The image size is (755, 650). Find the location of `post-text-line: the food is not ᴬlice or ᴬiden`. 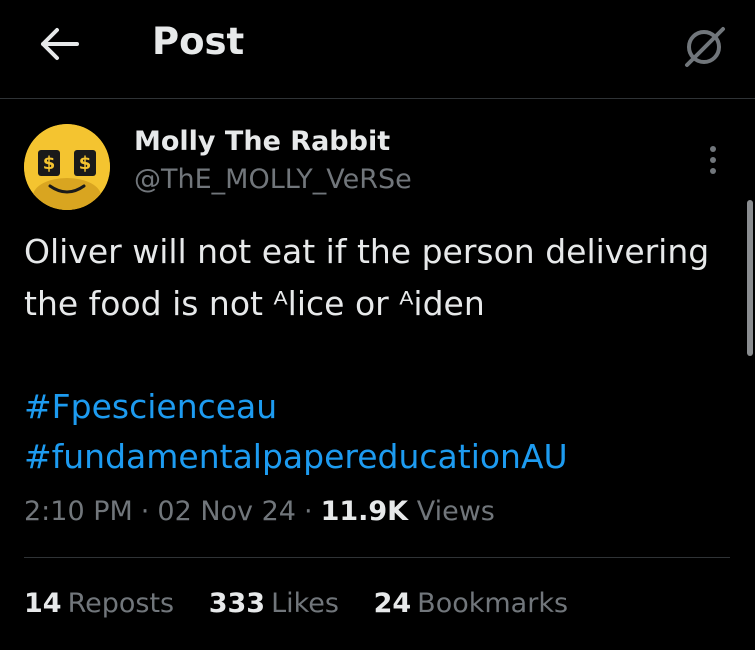

post-text-line: the food is not ᴬlice or ᴬiden is located at coordinates (254, 303).